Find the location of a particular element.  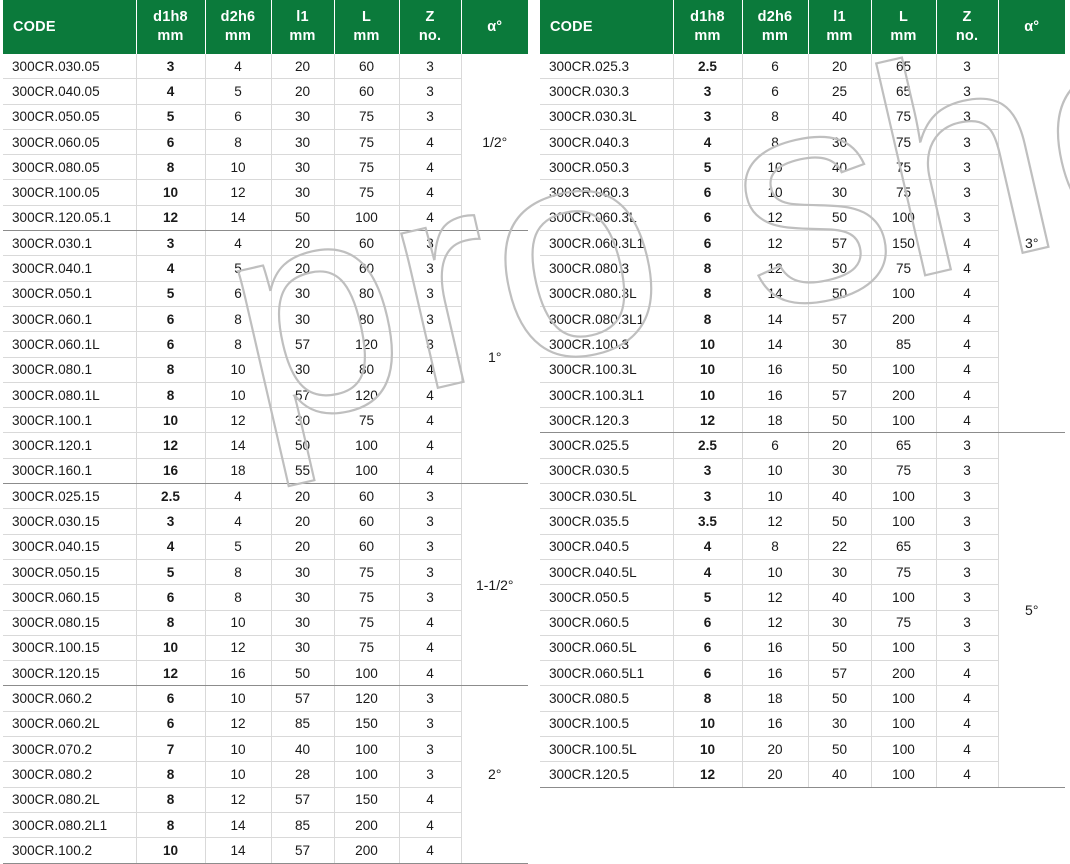

cell-code: 300CR.120.15 is located at coordinates (70, 673).